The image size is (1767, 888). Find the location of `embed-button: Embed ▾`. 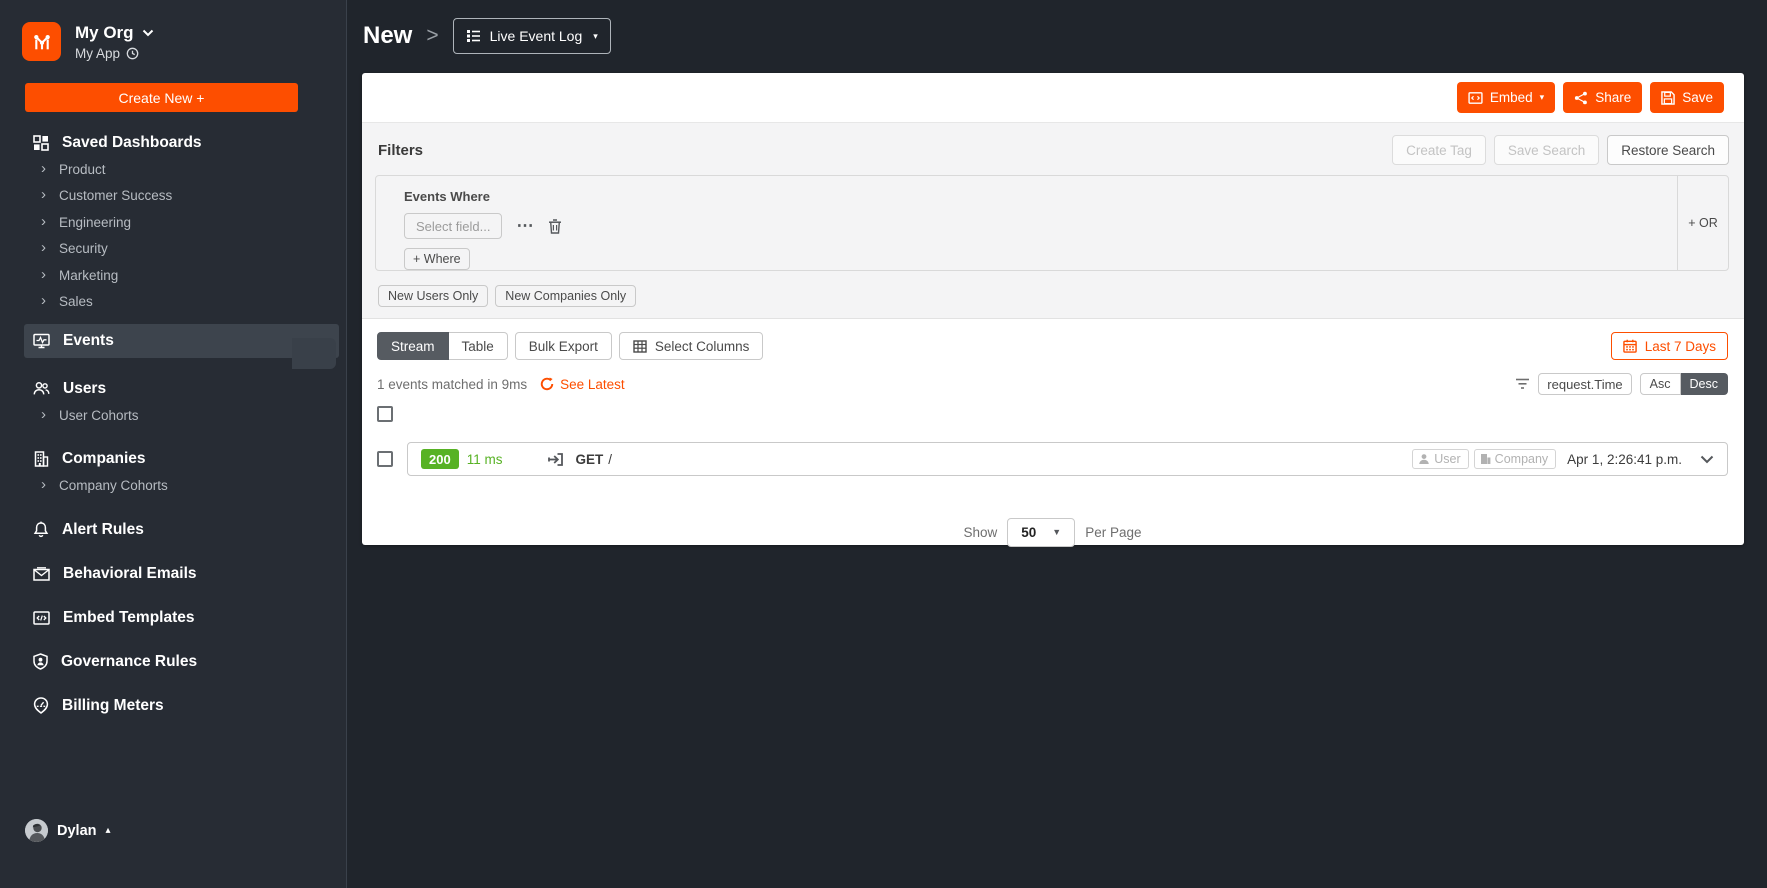

embed-button: Embed ▾ is located at coordinates (1506, 97).